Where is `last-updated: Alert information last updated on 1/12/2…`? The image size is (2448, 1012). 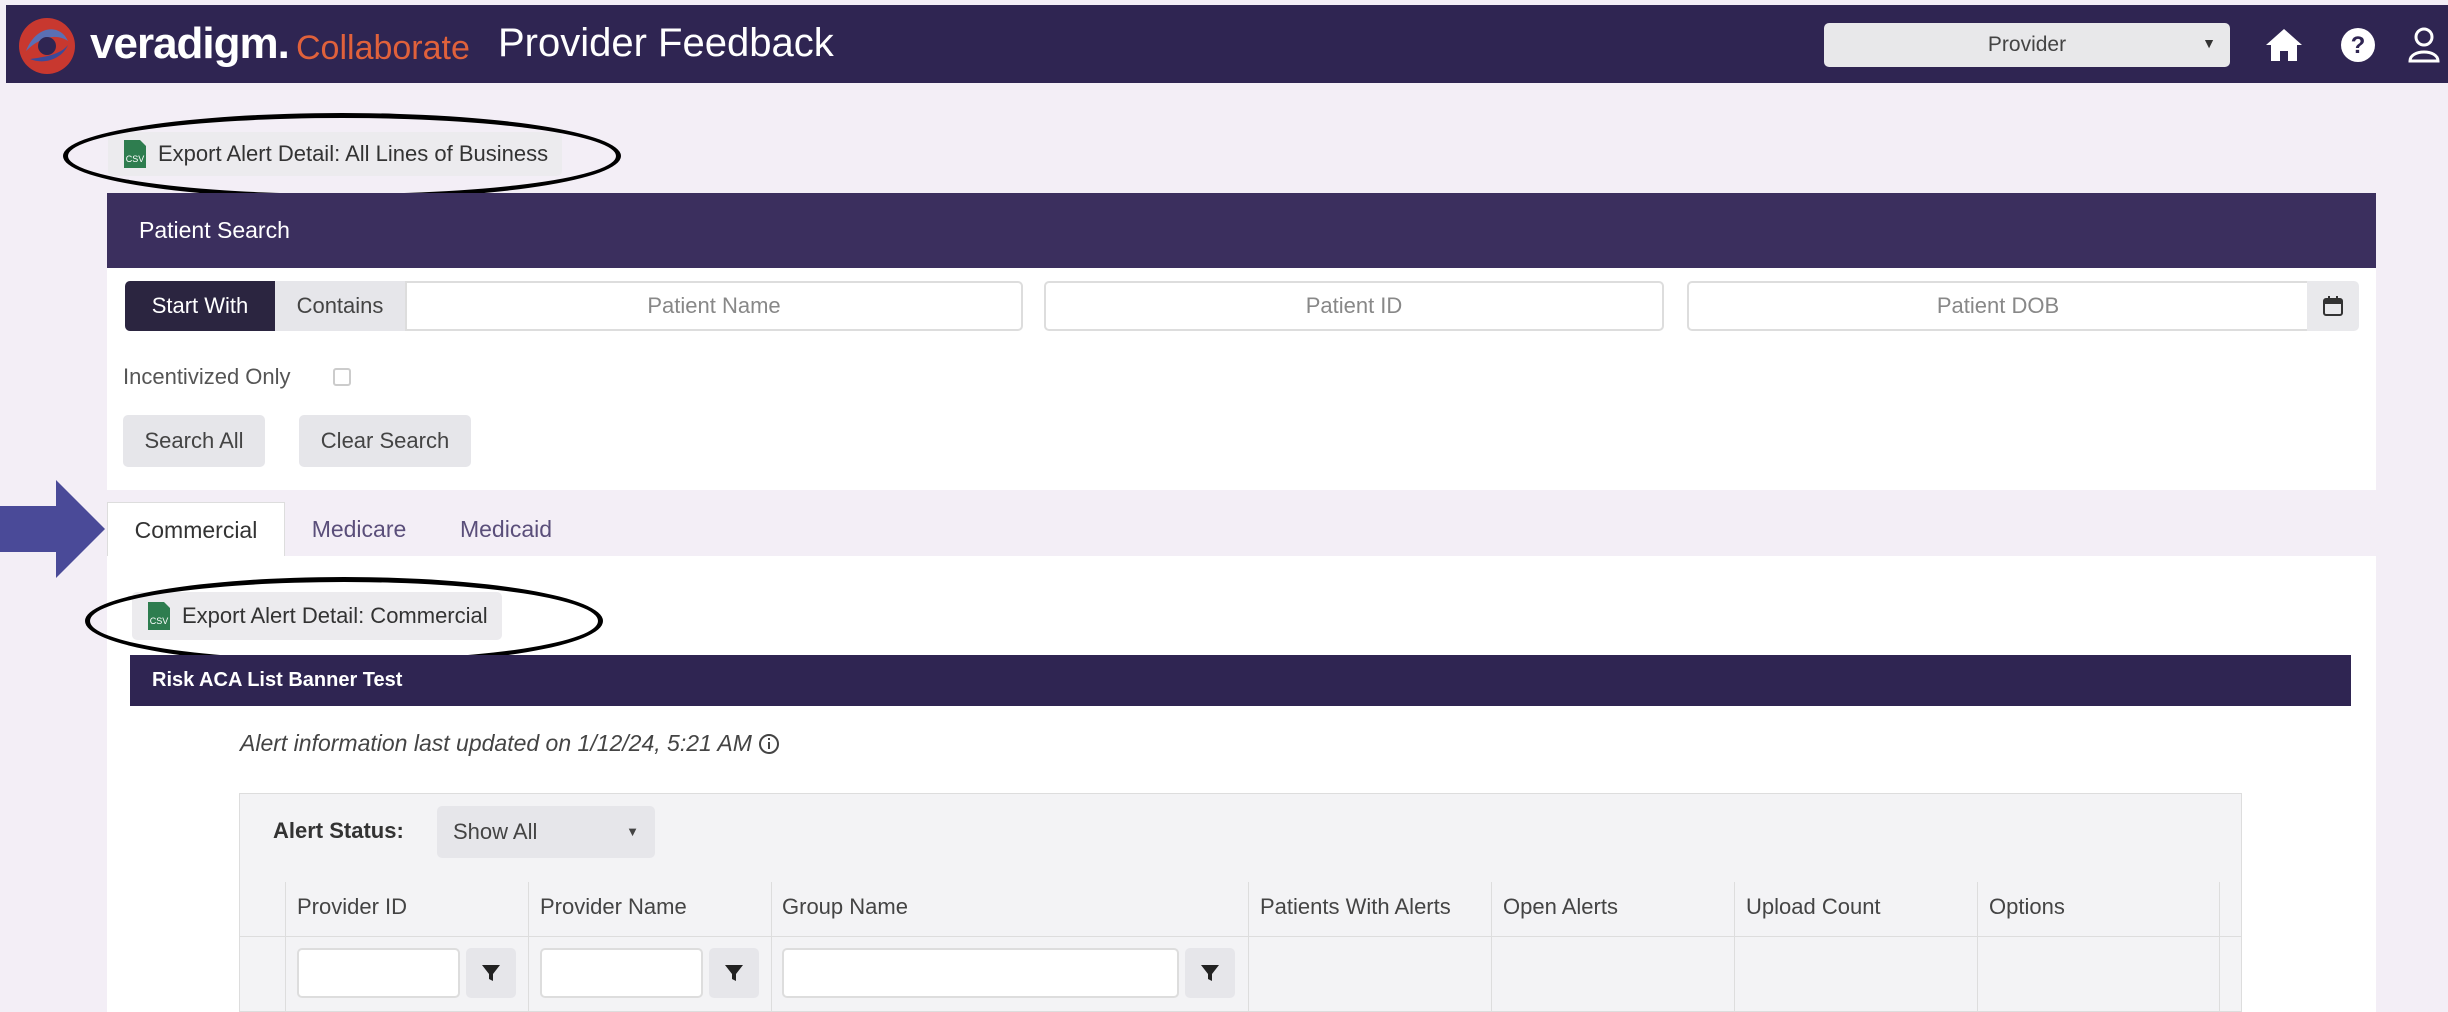 last-updated: Alert information last updated on 1/12/2… is located at coordinates (510, 743).